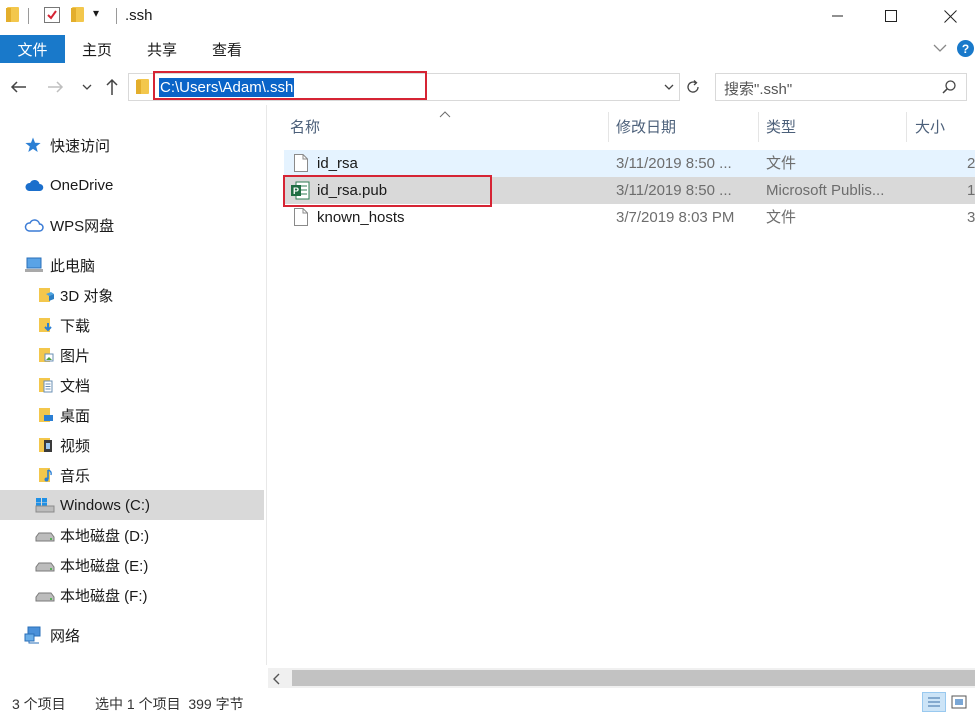  I want to click on up-button, so click(112, 89).